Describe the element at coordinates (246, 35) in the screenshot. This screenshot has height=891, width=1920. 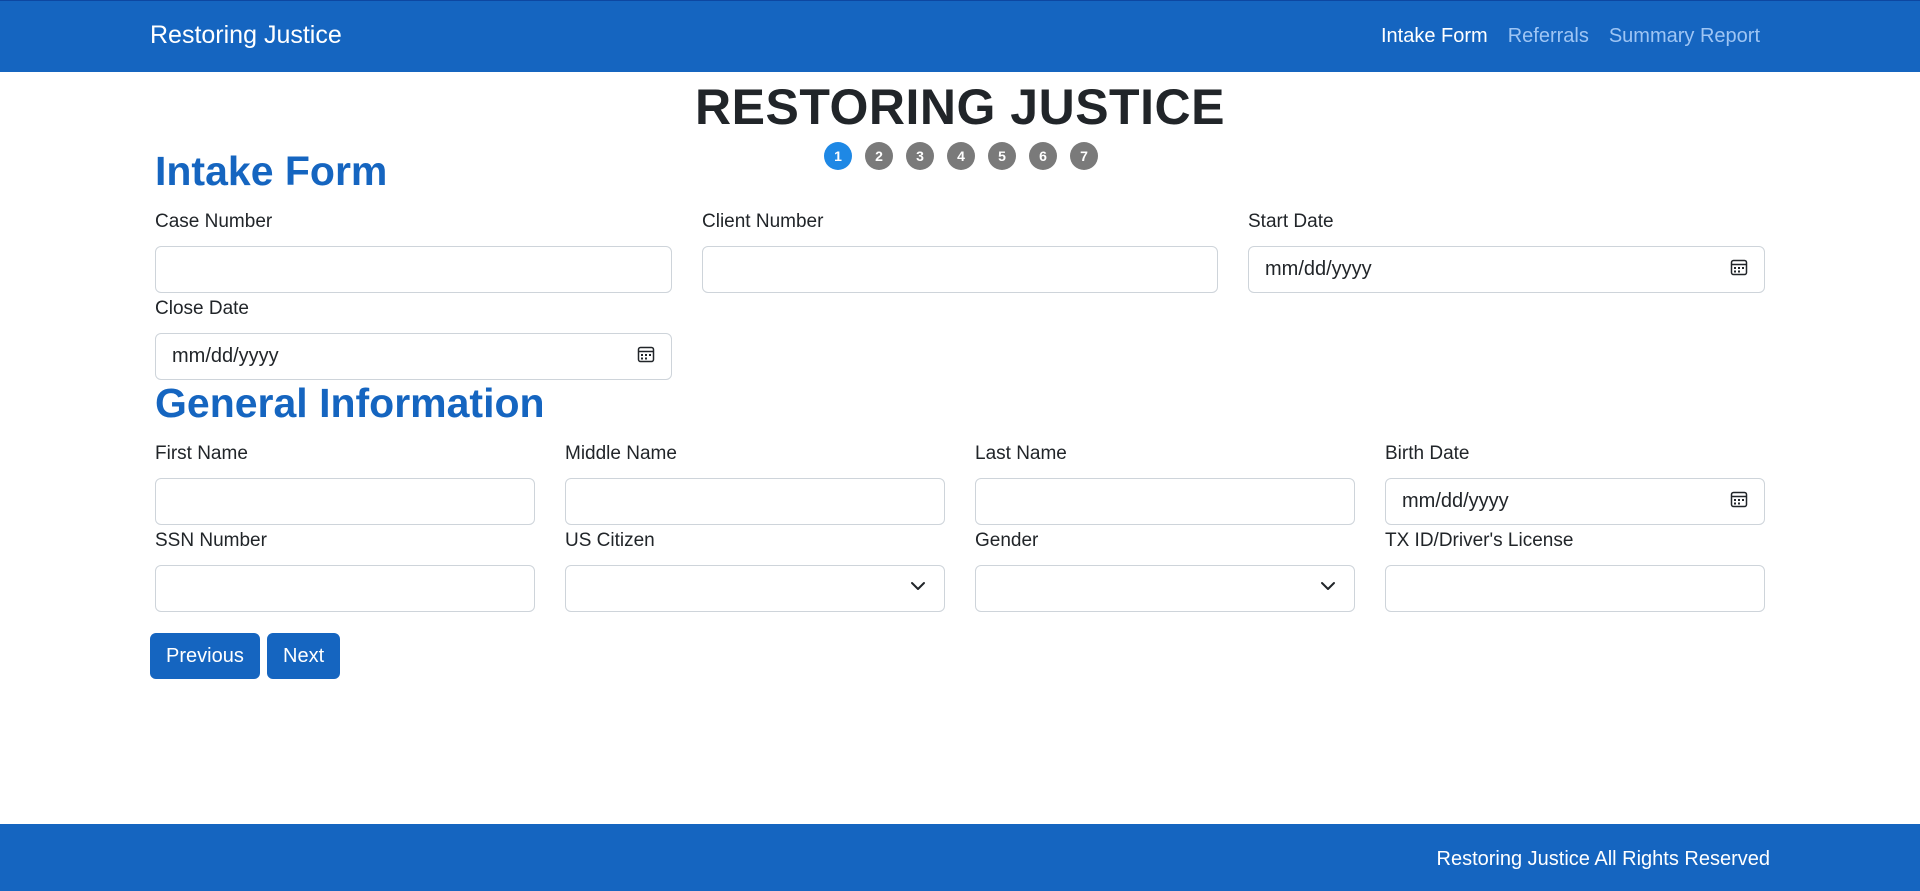
I see `brand-link: Restoring Justice` at that location.